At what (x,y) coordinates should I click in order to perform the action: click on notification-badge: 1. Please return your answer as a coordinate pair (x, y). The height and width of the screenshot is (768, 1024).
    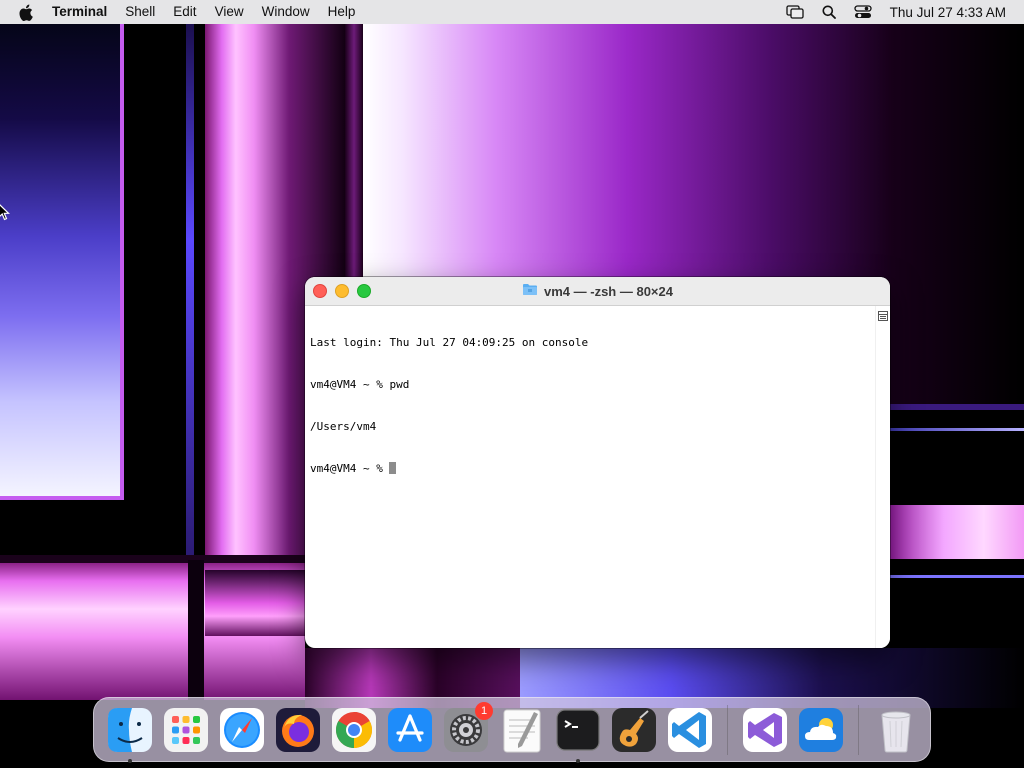
    Looking at the image, I should click on (484, 710).